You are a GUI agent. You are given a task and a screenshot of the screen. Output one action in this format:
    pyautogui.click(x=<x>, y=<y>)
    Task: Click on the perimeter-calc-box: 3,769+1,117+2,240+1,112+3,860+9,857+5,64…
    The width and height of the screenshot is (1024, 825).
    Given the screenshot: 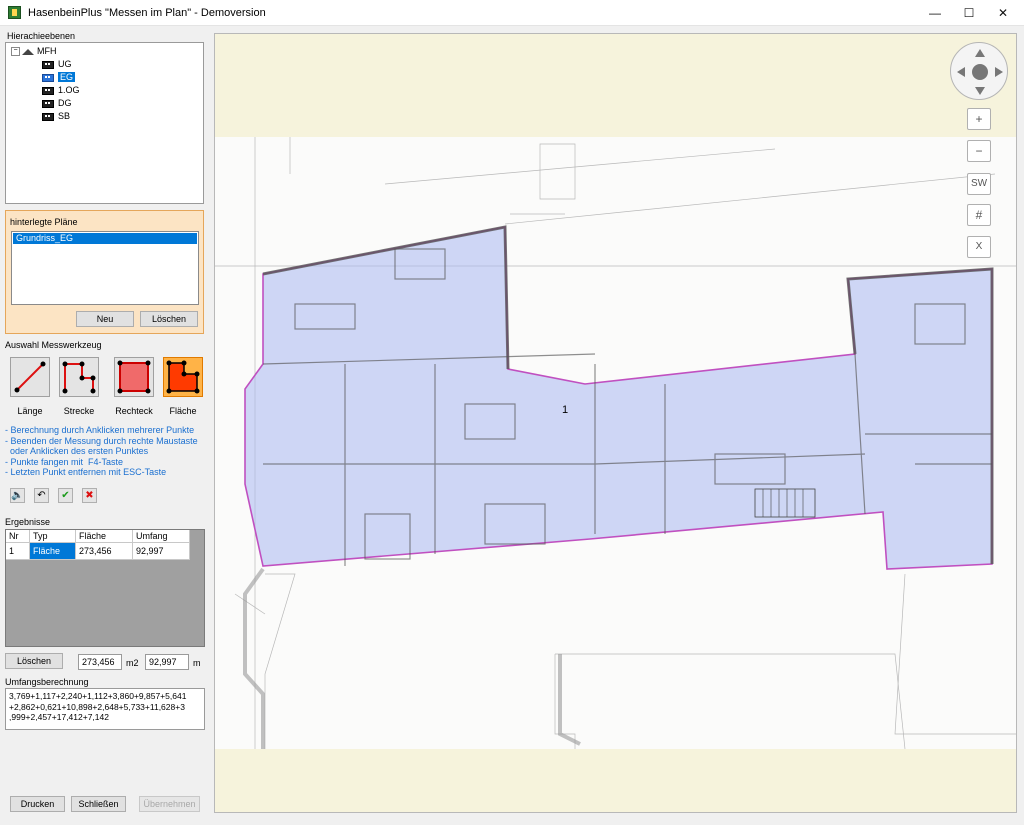 What is the action you would take?
    pyautogui.click(x=105, y=709)
    